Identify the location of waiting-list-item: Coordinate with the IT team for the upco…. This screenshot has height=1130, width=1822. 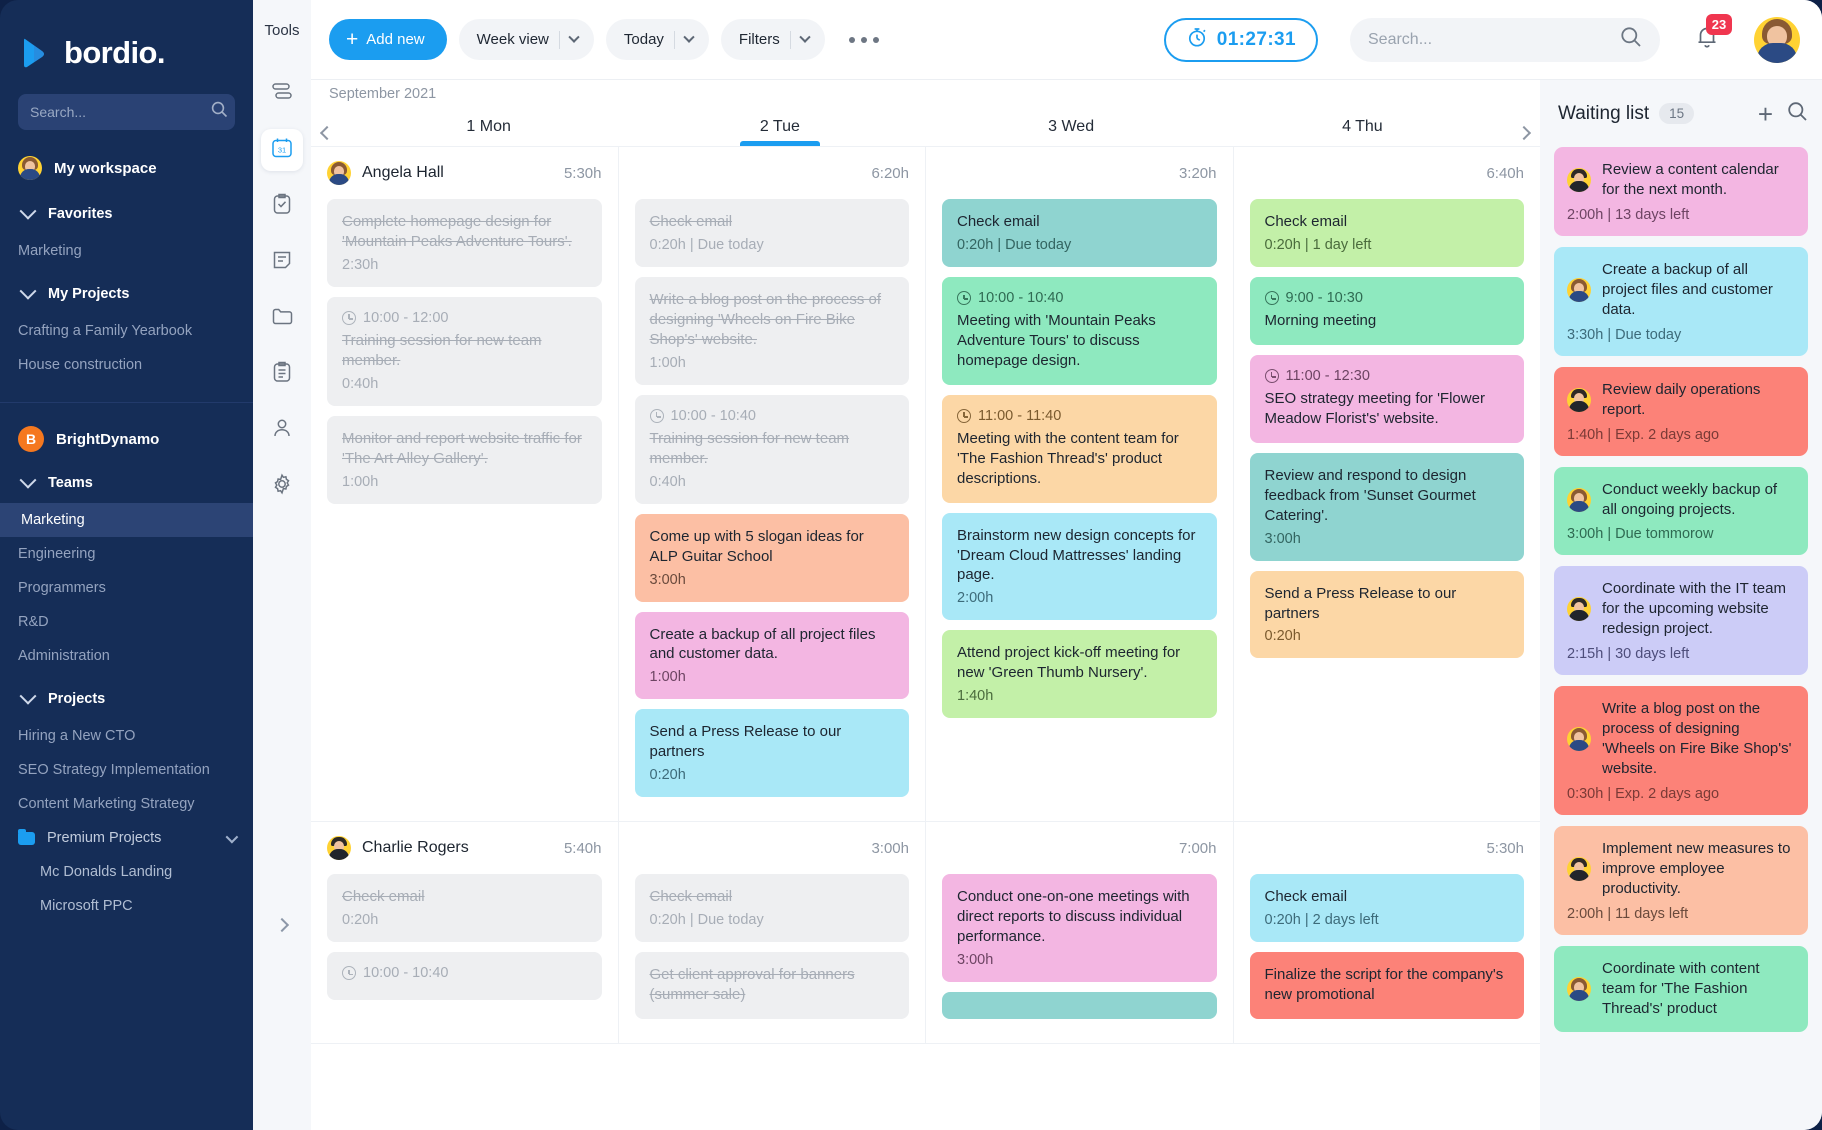
(1681, 621).